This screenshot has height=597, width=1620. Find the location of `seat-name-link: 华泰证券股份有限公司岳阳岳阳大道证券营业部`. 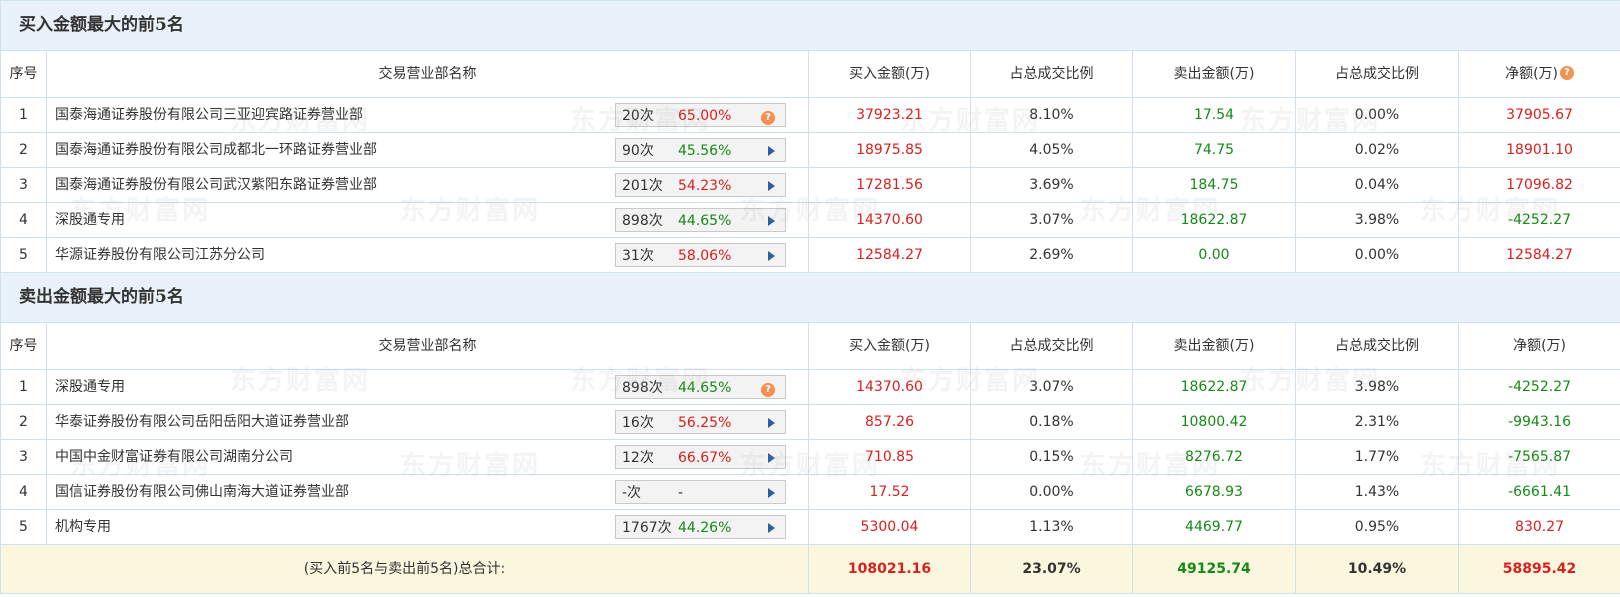

seat-name-link: 华泰证券股份有限公司岳阳岳阳大道证券营业部 is located at coordinates (322, 422).